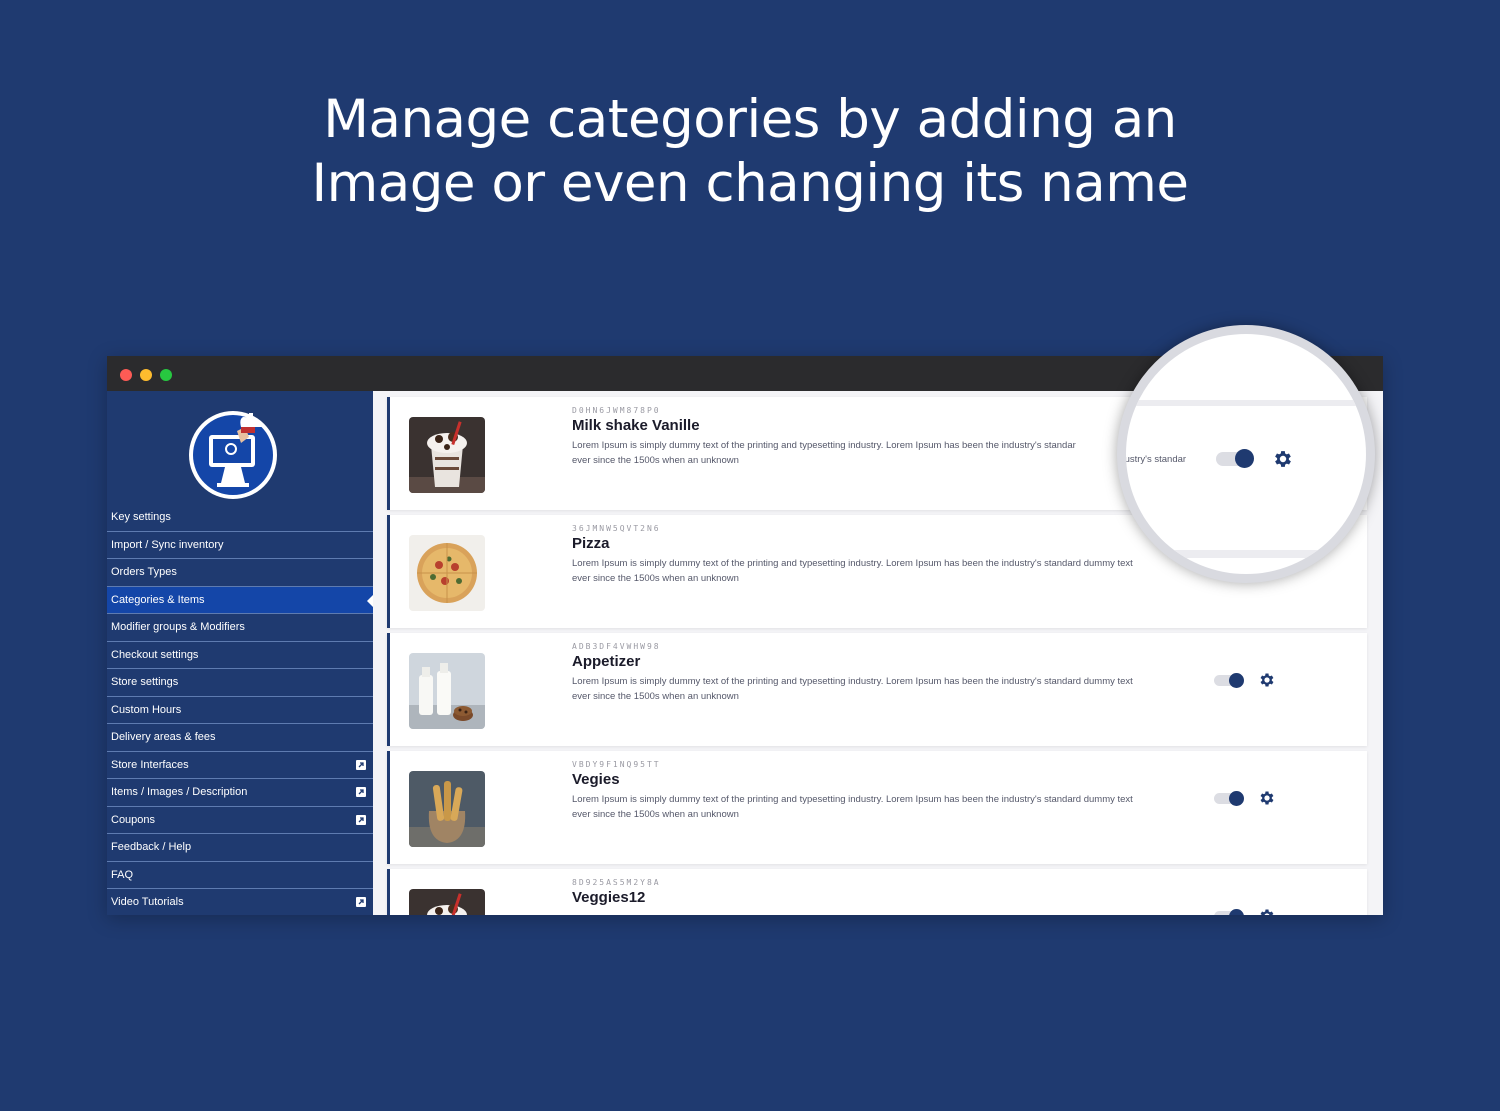 The width and height of the screenshot is (1500, 1111). Describe the element at coordinates (240, 902) in the screenshot. I see `sidebar-item-video-tutorials: Video Tutorials` at that location.